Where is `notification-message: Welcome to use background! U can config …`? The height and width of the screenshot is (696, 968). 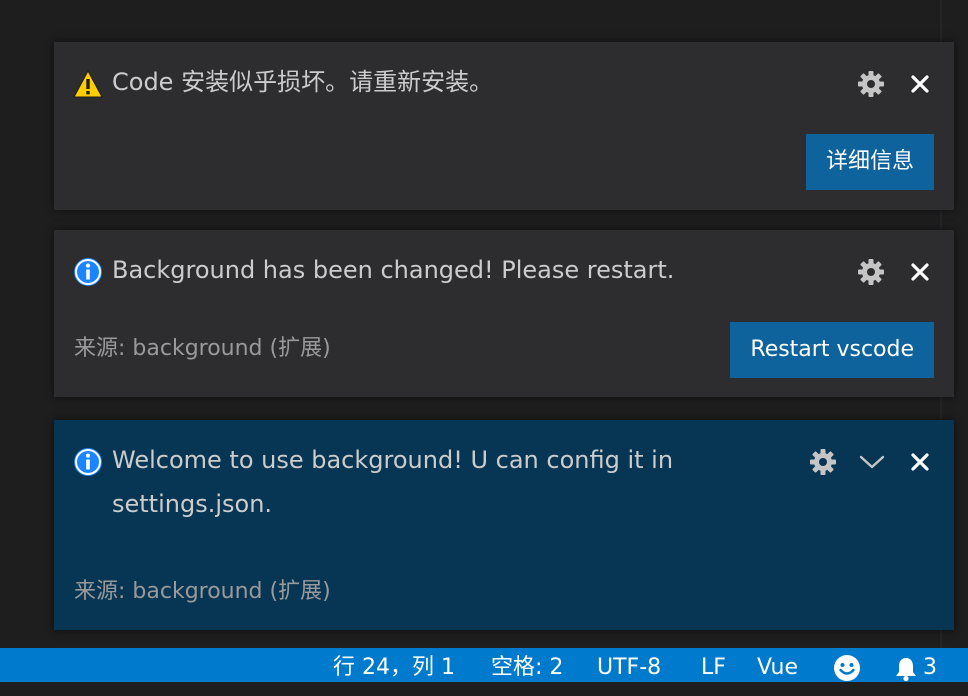 notification-message: Welcome to use background! U can config … is located at coordinates (393, 482).